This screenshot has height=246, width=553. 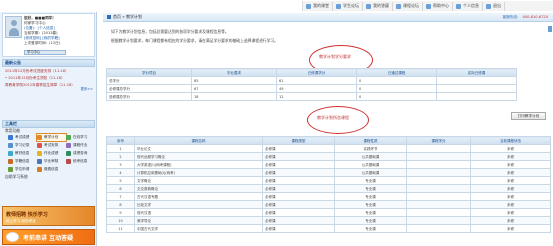 I want to click on table-row: 3 大学英语(I)(网考课程) 必修课 公共基础课 未修, so click(x=328, y=164).